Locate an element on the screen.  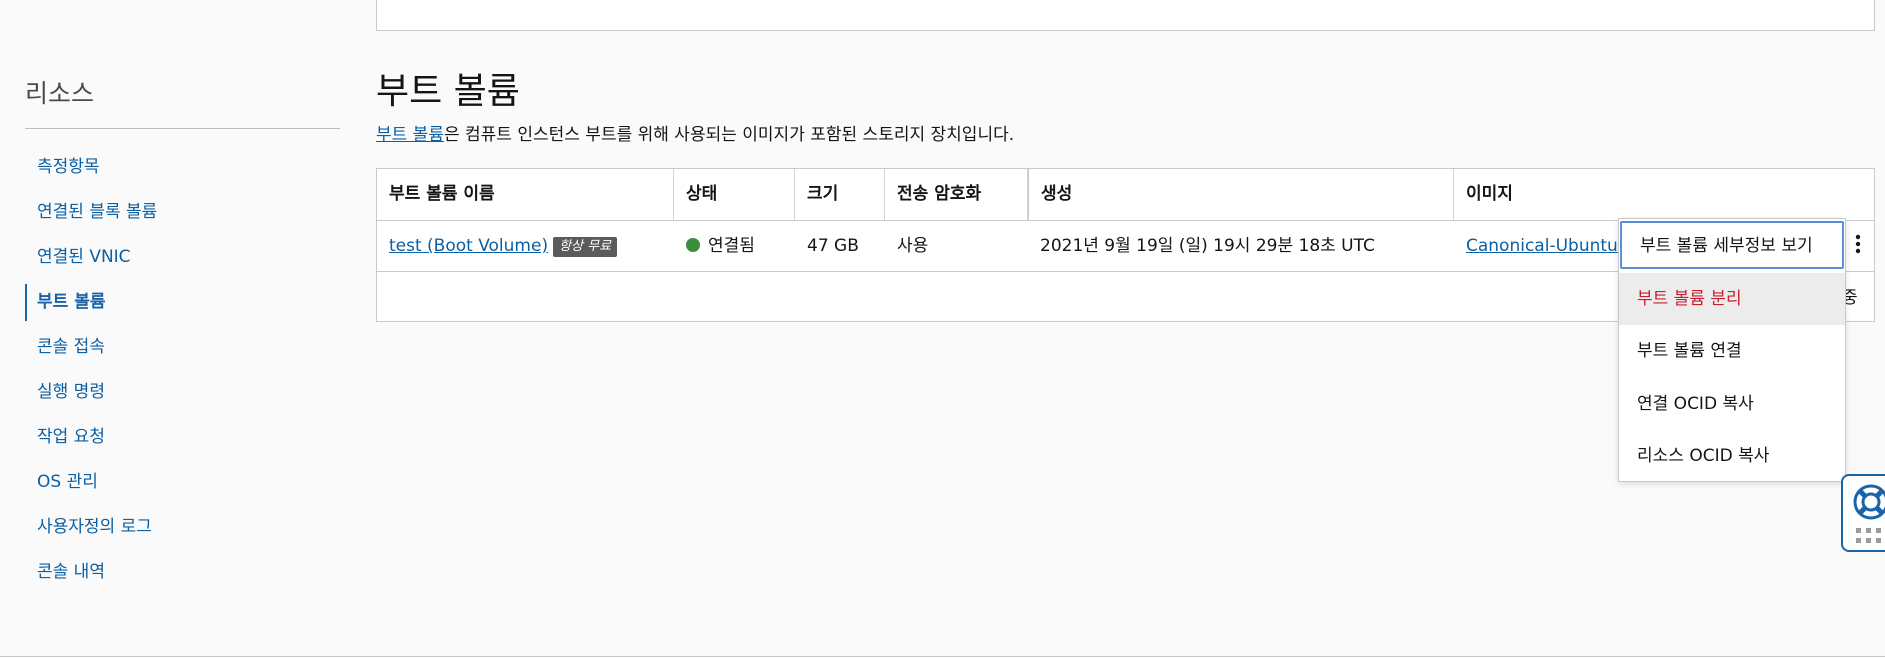
boot-volume-name-link: test (Boot Volume) is located at coordinates (468, 246).